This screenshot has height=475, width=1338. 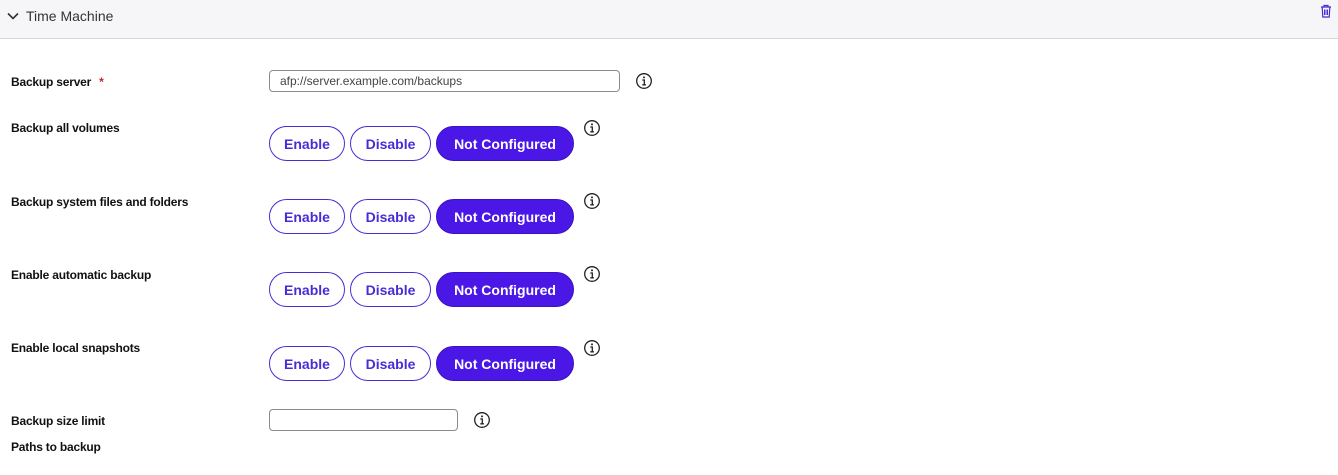 What do you see at coordinates (58, 421) in the screenshot?
I see `backup-size-limit-label: Backup size limit` at bounding box center [58, 421].